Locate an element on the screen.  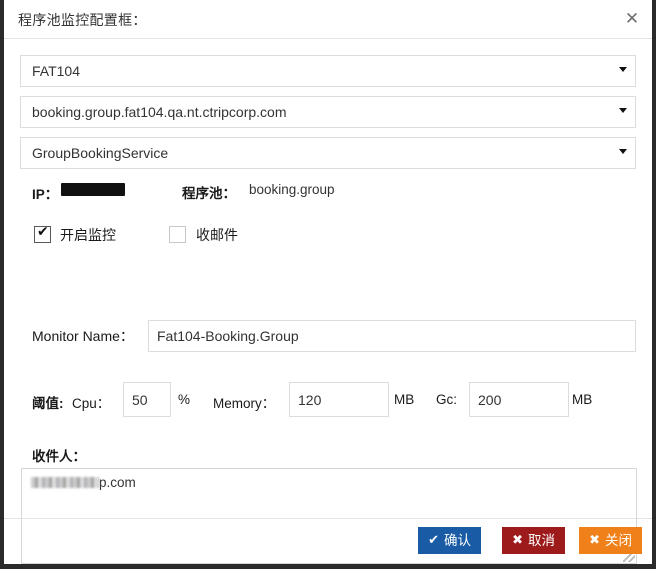
confirm-button-label: 确认 is located at coordinates (457, 540).